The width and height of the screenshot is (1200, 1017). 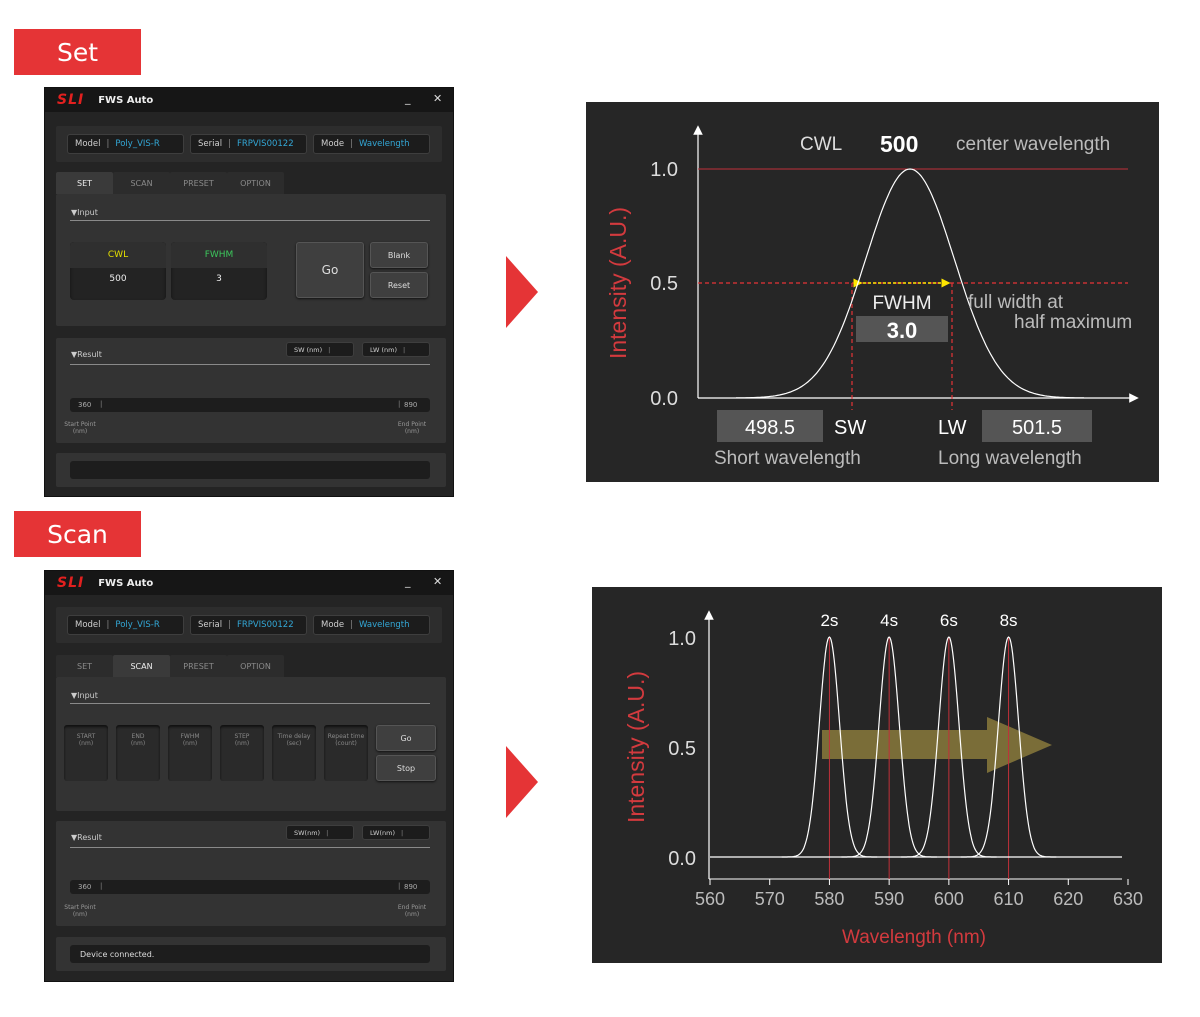 I want to click on lw-value: 501.5, so click(x=1037, y=428).